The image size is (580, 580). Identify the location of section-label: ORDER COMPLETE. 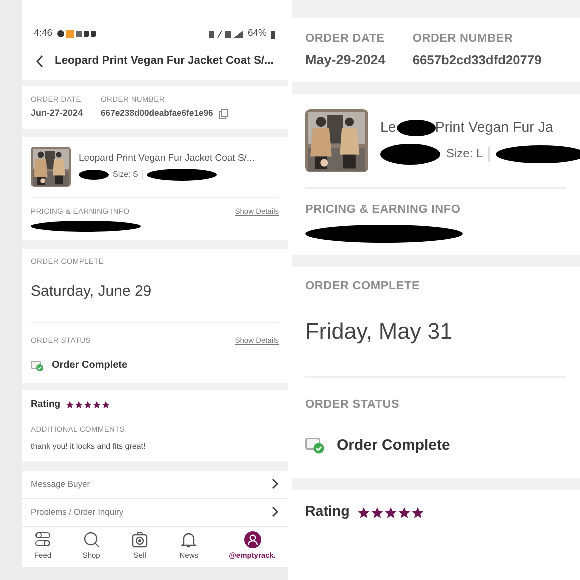
(364, 286).